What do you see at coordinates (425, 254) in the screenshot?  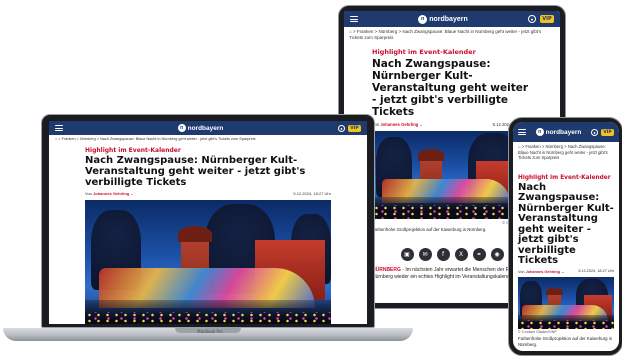 I see `mail-icon: ✉` at bounding box center [425, 254].